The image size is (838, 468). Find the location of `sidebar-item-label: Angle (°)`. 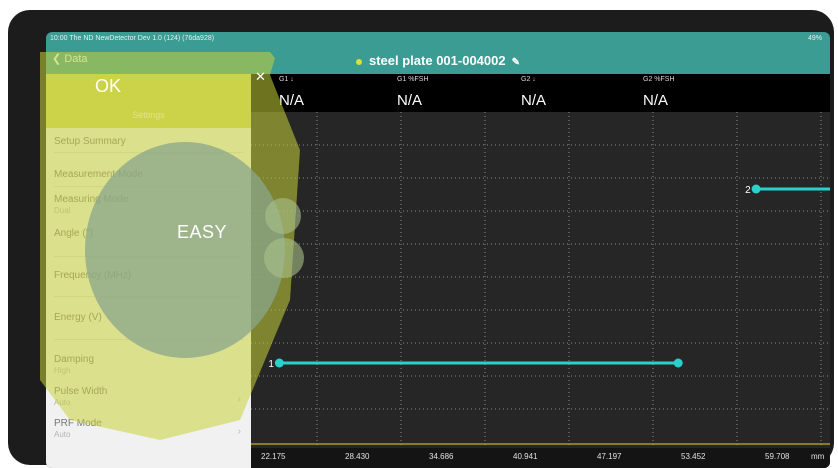

sidebar-item-label: Angle (°) is located at coordinates (74, 233).